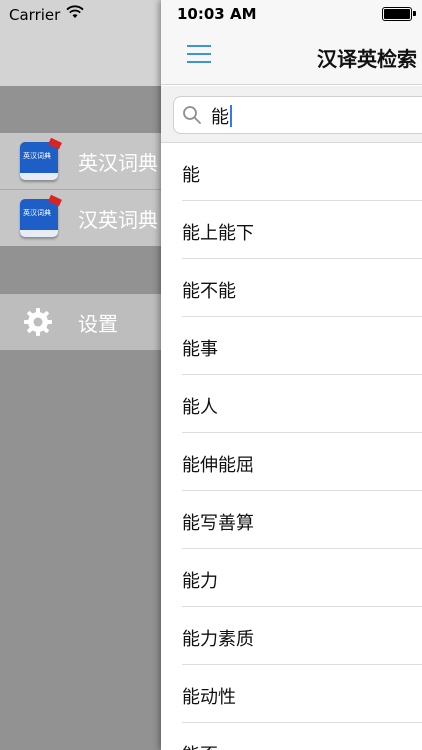 The width and height of the screenshot is (422, 750). I want to click on list-item: 能力, so click(302, 578).